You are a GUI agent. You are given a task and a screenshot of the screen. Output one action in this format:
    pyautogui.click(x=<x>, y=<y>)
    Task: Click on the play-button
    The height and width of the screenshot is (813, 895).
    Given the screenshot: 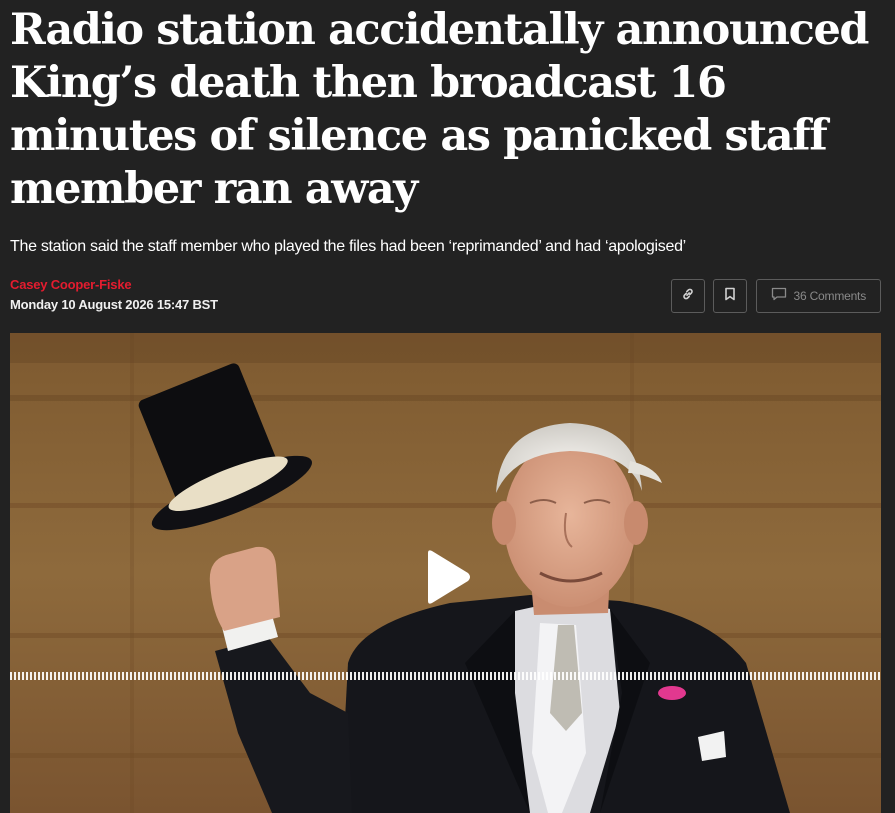 What is the action you would take?
    pyautogui.click(x=447, y=577)
    